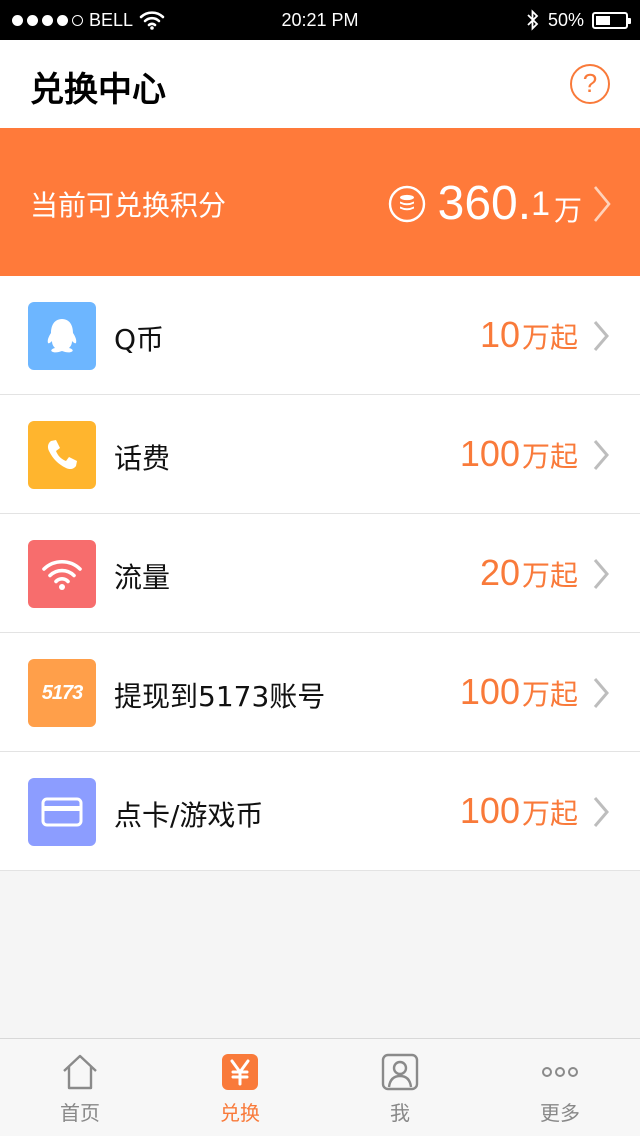 This screenshot has height=1136, width=640. What do you see at coordinates (240, 1072) in the screenshot?
I see `yen-icon` at bounding box center [240, 1072].